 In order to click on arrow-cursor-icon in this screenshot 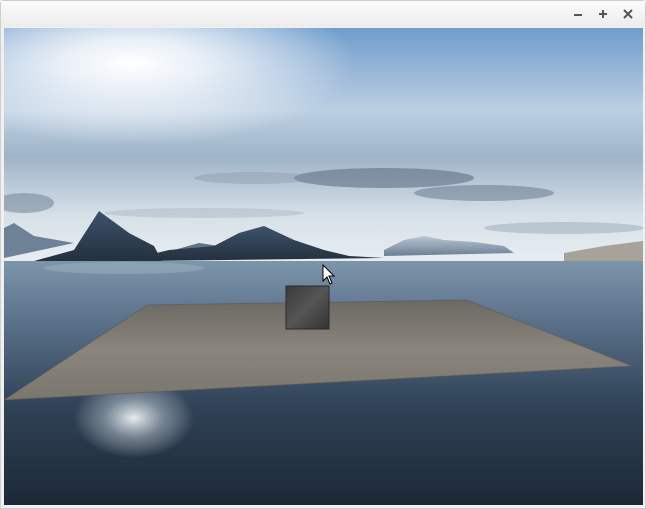, I will do `click(329, 274)`.